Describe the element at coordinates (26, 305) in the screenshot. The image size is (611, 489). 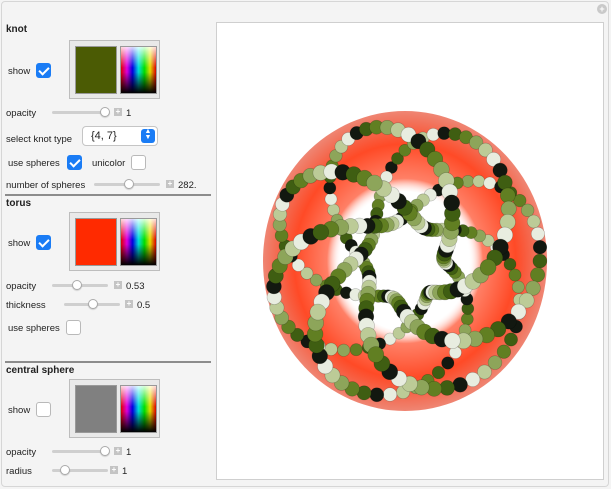
I see `torus-thickness-label: thickness` at that location.